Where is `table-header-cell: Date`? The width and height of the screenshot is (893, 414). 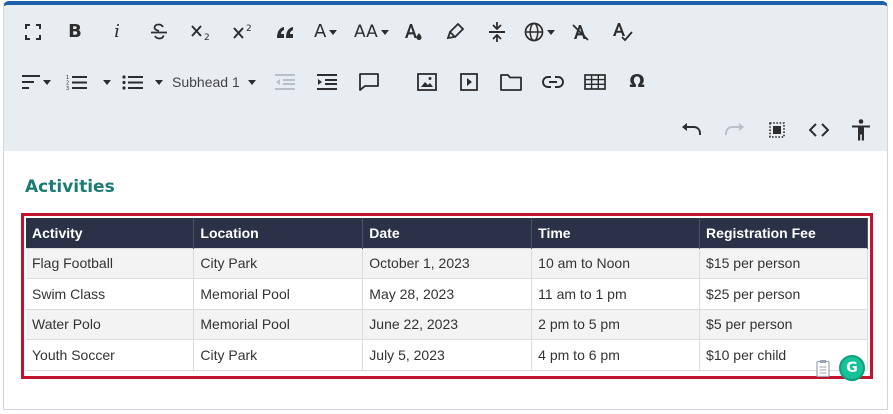 table-header-cell: Date is located at coordinates (447, 233).